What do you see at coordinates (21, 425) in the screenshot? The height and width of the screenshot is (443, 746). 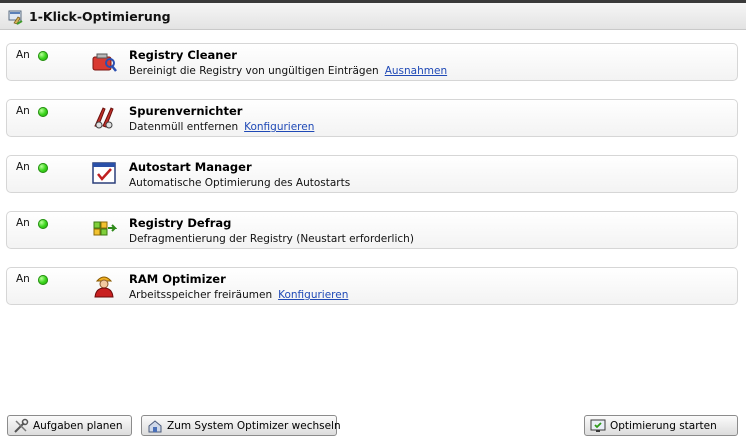 I see `tools-icon` at bounding box center [21, 425].